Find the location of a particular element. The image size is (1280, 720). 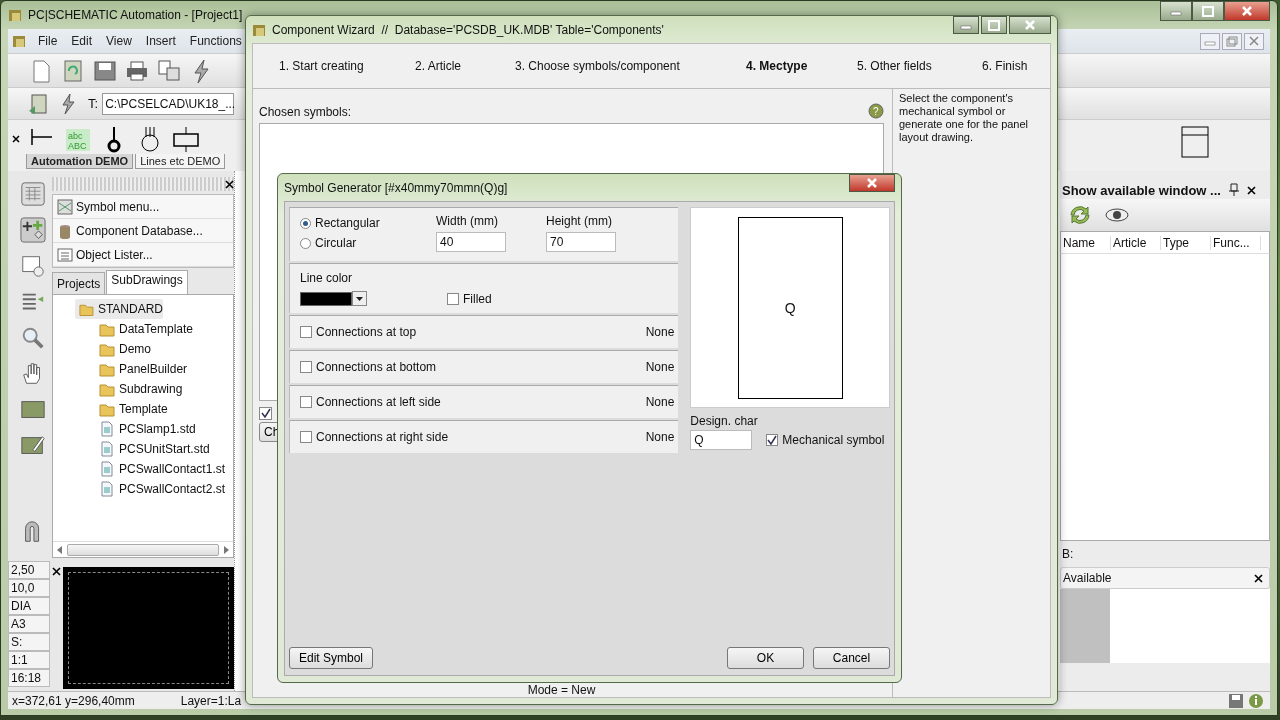

column-header: Type is located at coordinates (1186, 242).